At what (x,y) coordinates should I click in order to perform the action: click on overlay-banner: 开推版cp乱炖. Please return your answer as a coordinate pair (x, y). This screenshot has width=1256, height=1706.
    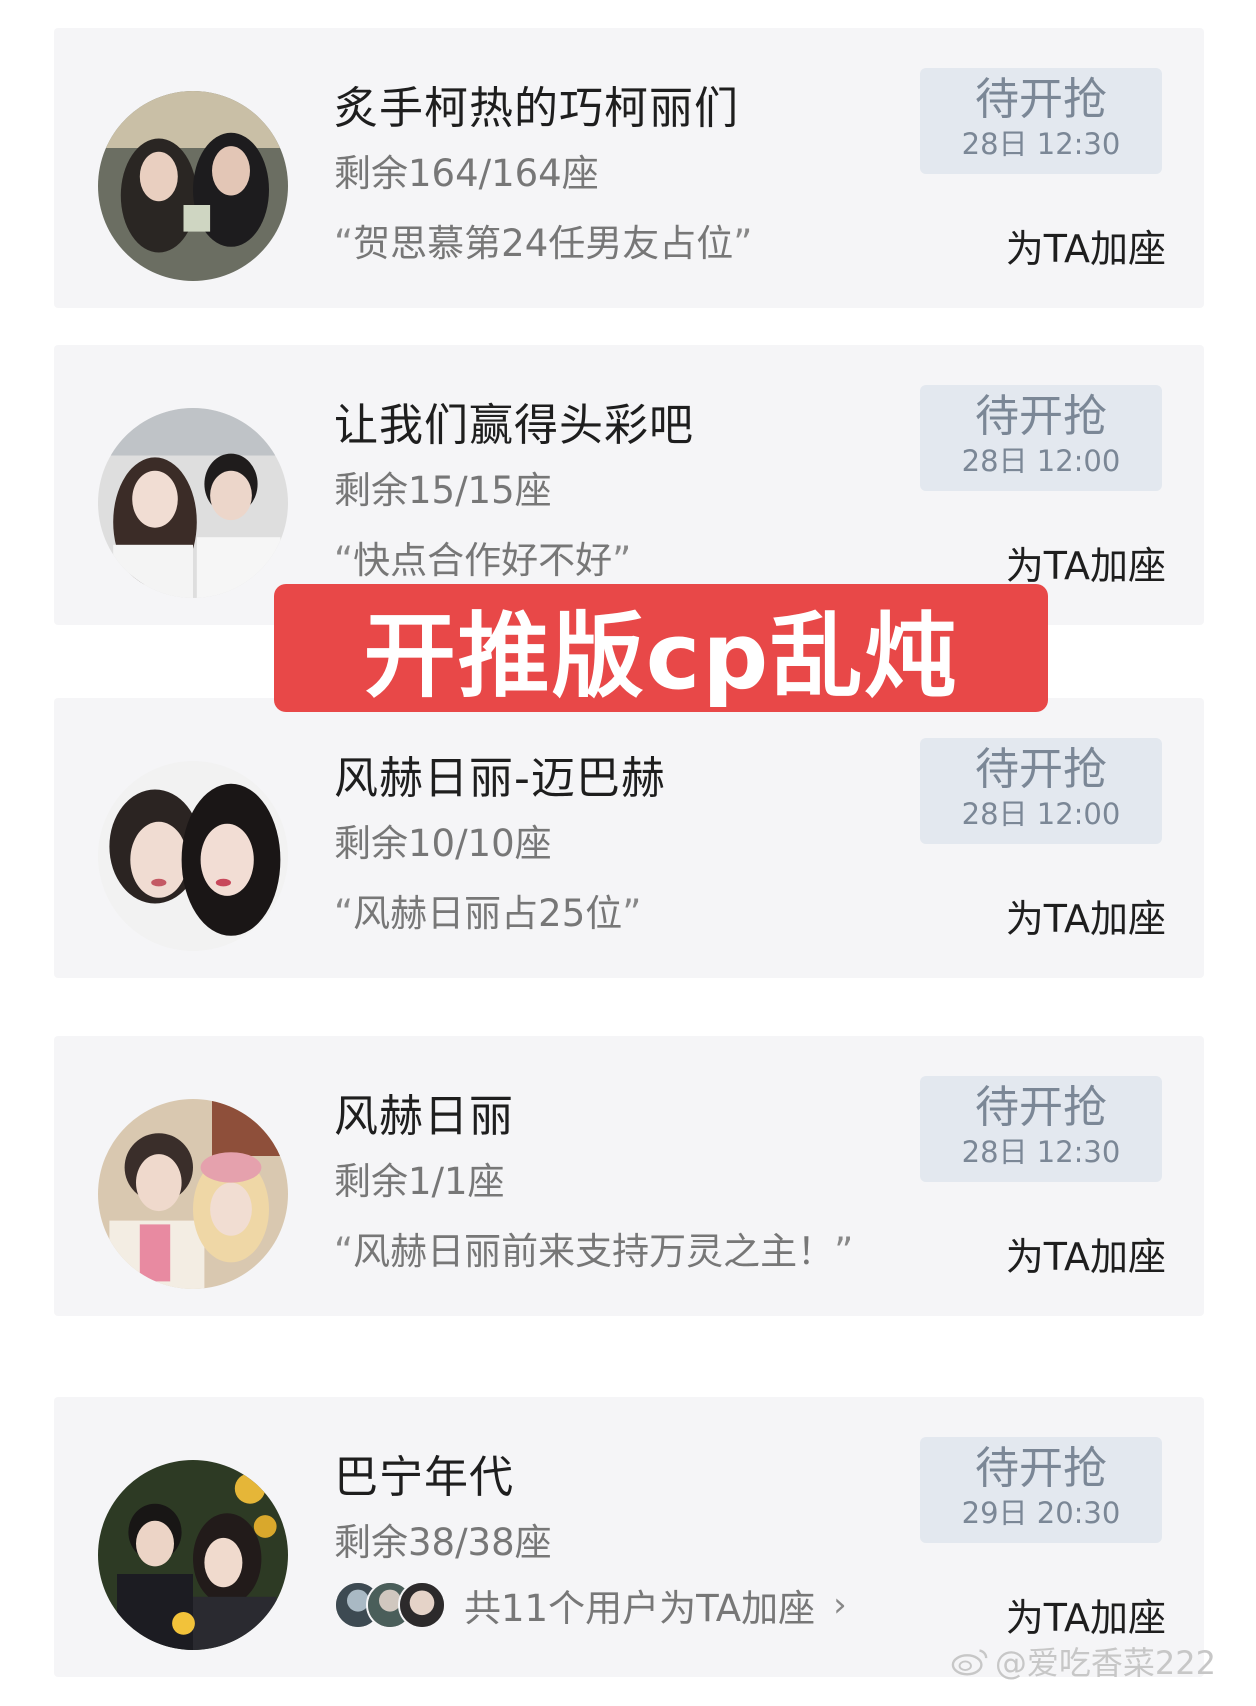
    Looking at the image, I should click on (661, 648).